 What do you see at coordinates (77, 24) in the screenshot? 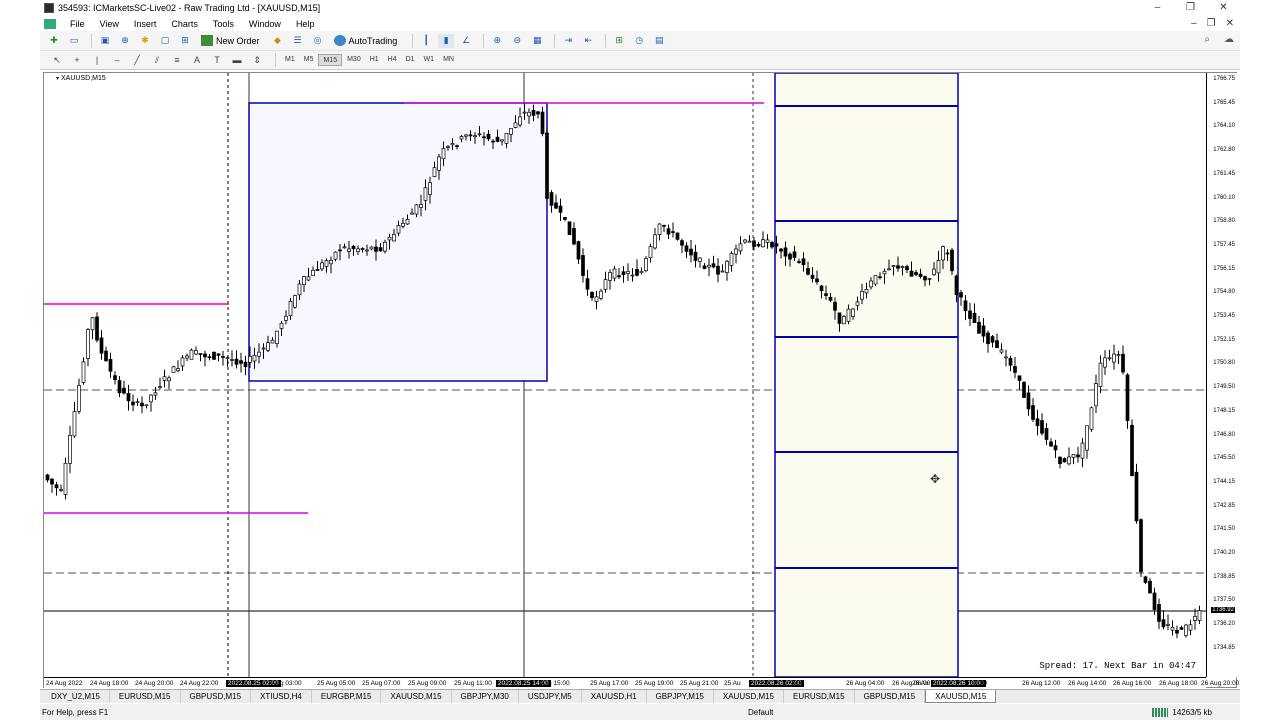
I see `menu-file: File` at bounding box center [77, 24].